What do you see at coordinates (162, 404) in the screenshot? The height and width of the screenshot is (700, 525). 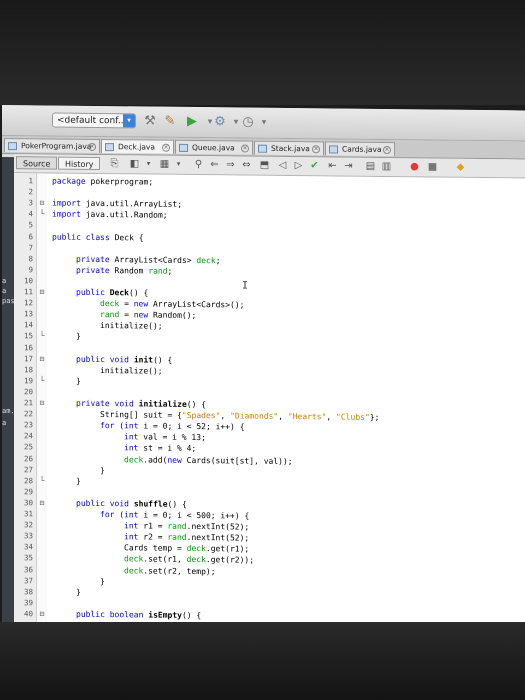 I see `code-token: initialize` at bounding box center [162, 404].